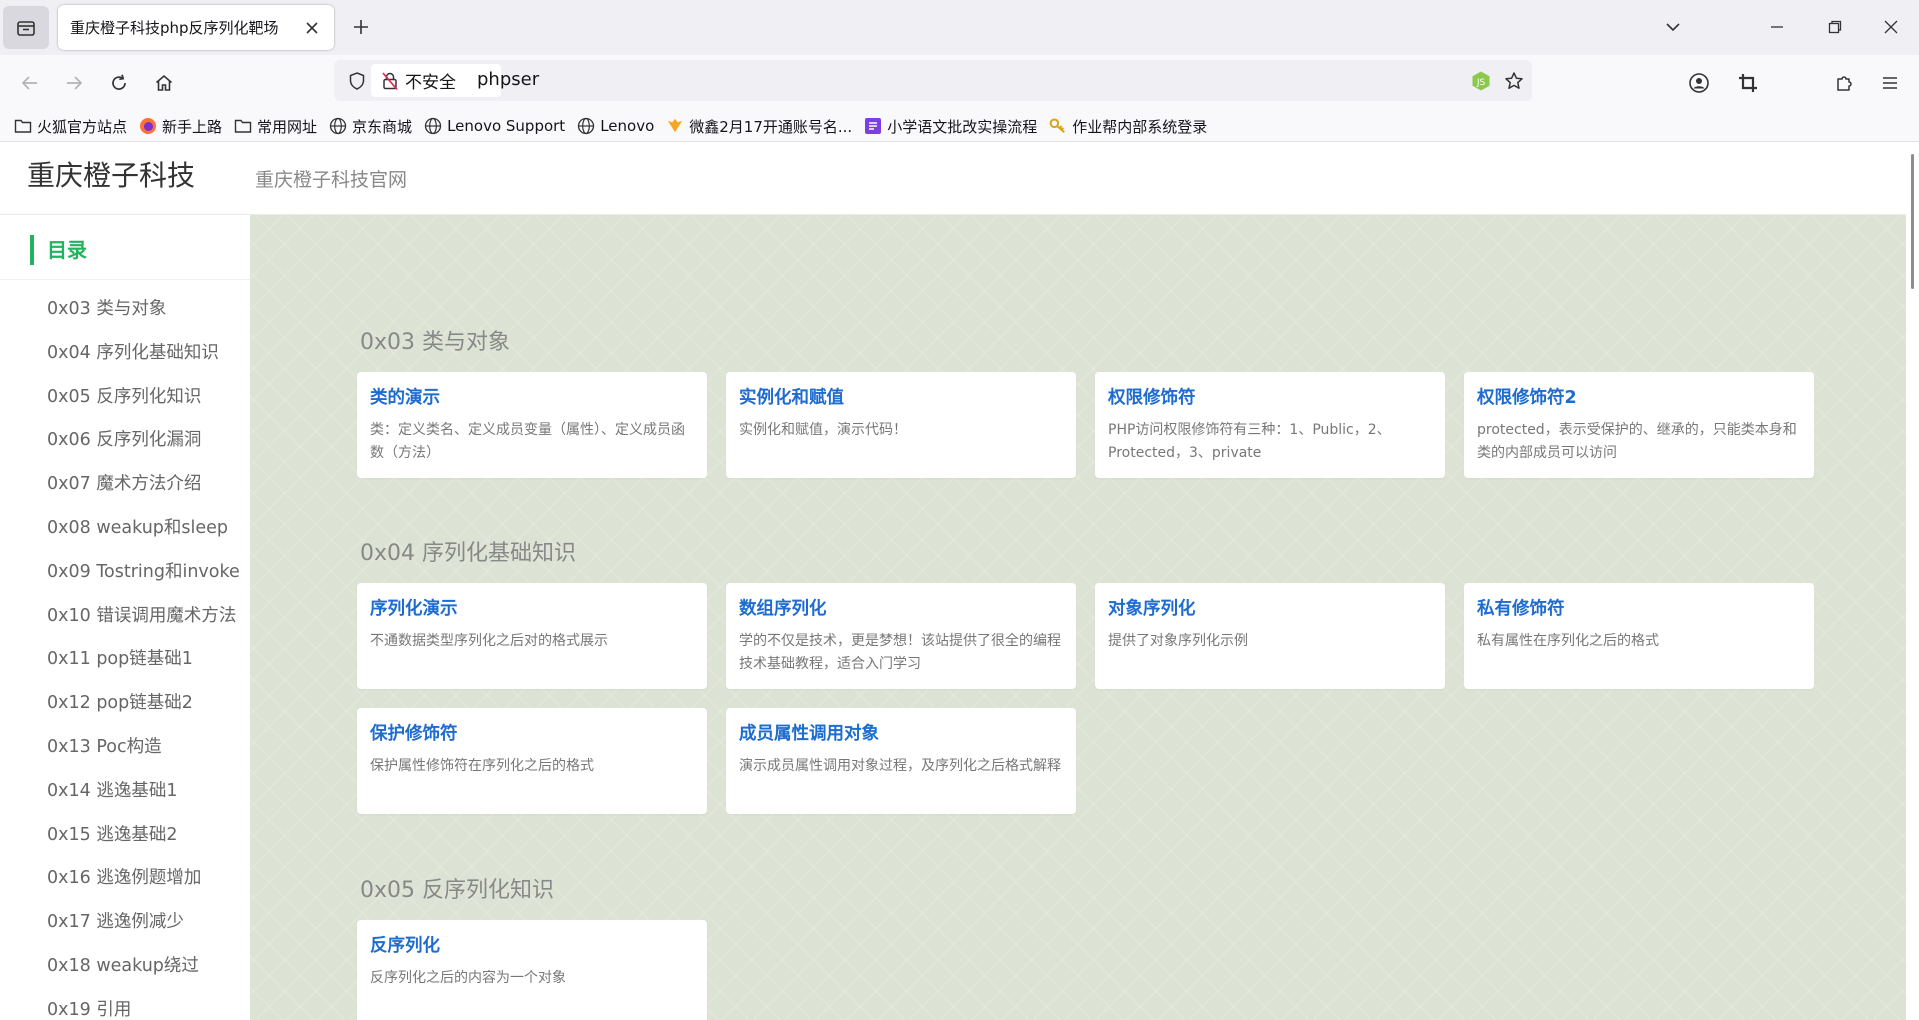 The height and width of the screenshot is (1020, 1919). I want to click on toc-item: 0x13 Poc构造, so click(143, 754).